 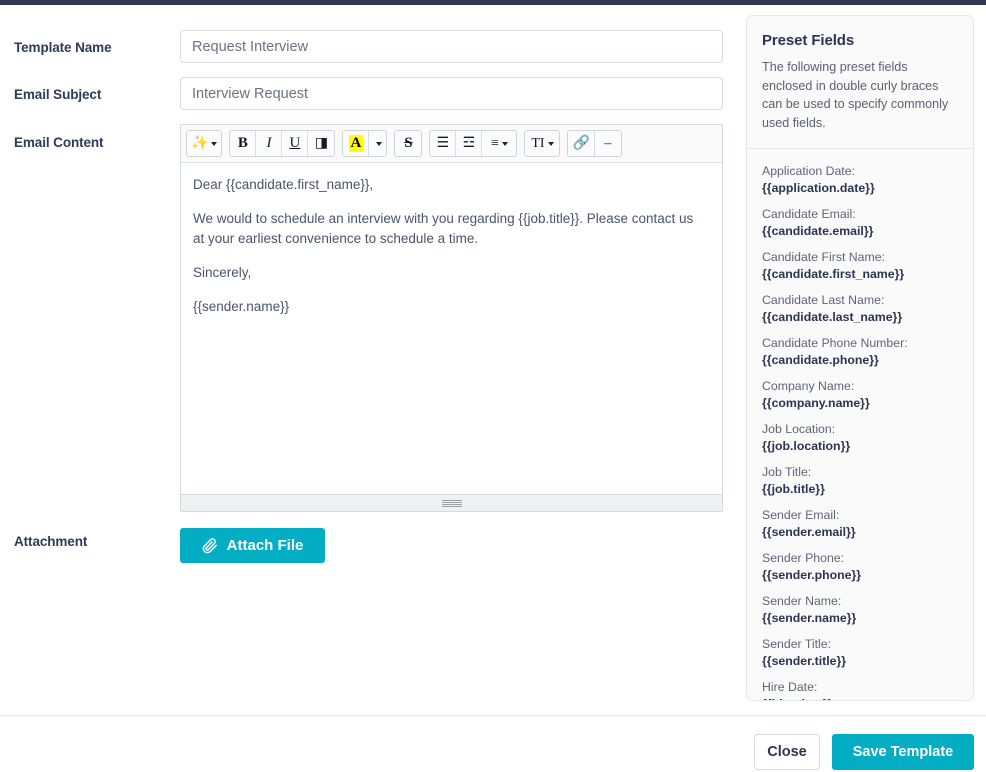 I want to click on italic-icon-glyph: I, so click(x=269, y=143).